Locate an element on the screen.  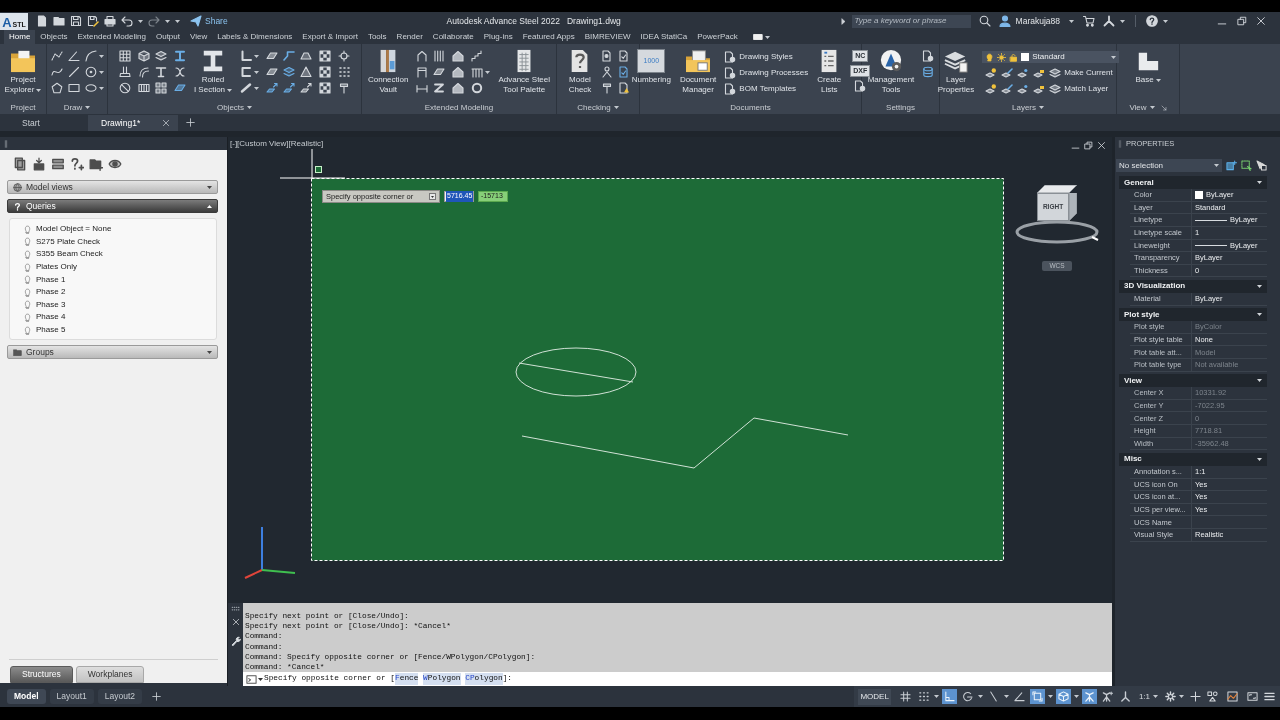
ellipse-icon is located at coordinates (90, 88).